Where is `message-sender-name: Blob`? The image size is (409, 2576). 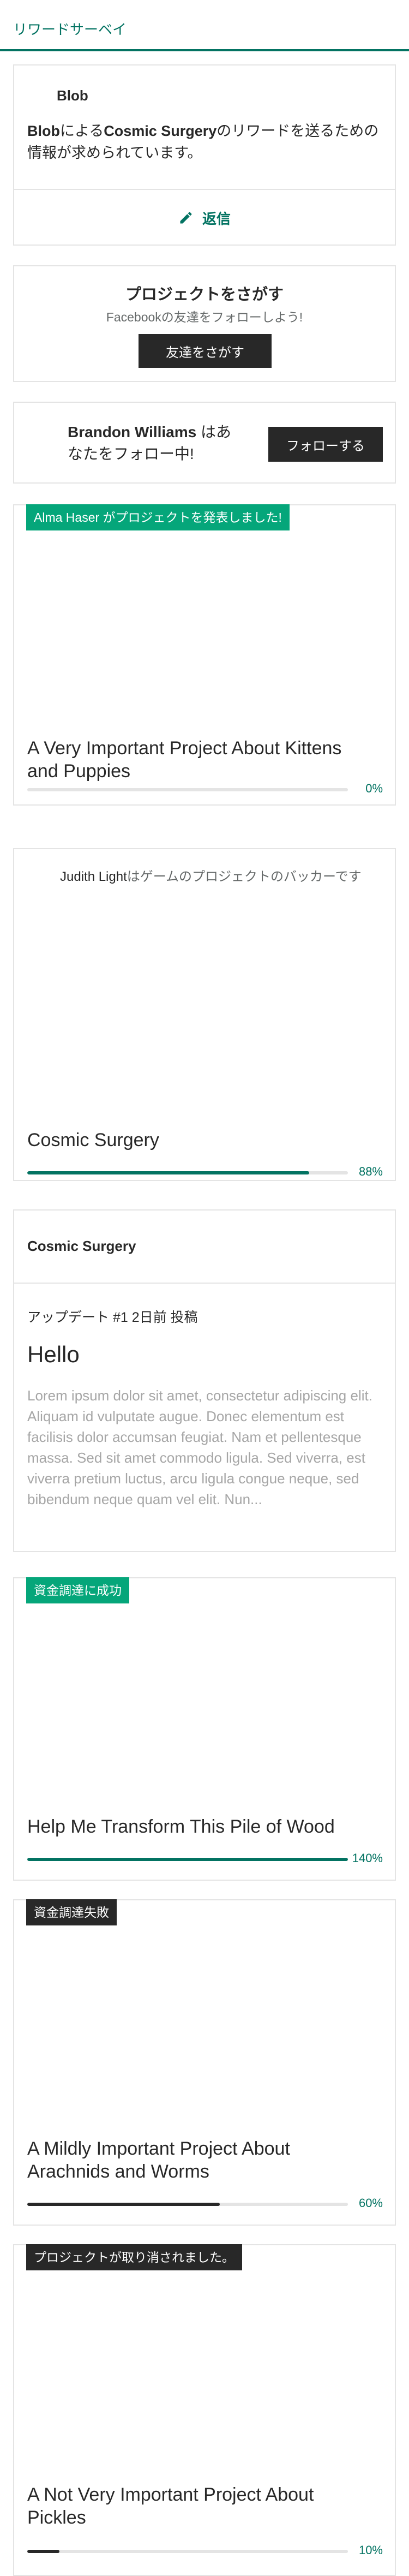
message-sender-name: Blob is located at coordinates (43, 131).